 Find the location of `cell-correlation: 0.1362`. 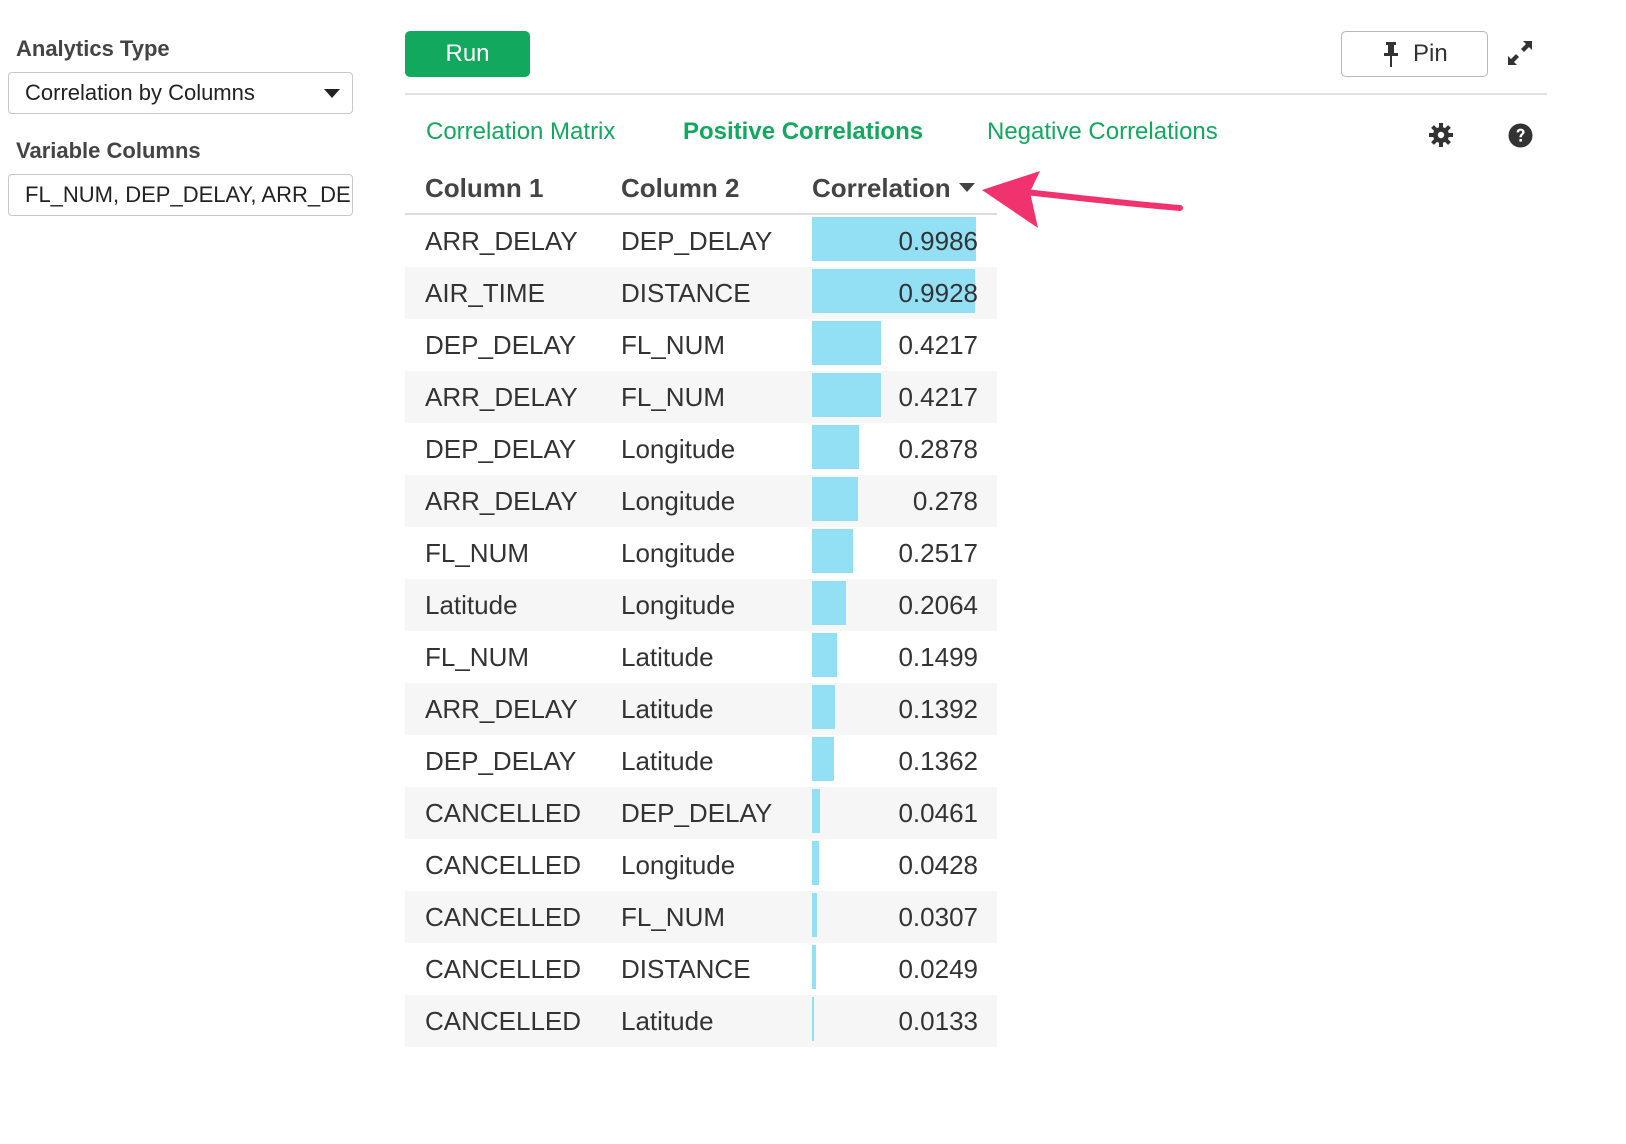

cell-correlation: 0.1362 is located at coordinates (895, 759).